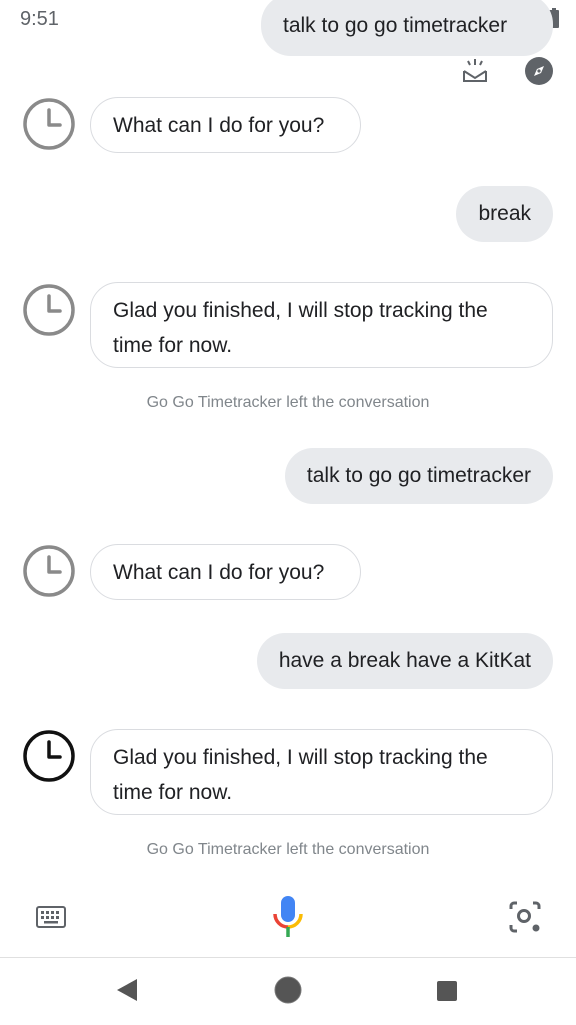 The width and height of the screenshot is (576, 1025). I want to click on inbox-icon, so click(475, 73).